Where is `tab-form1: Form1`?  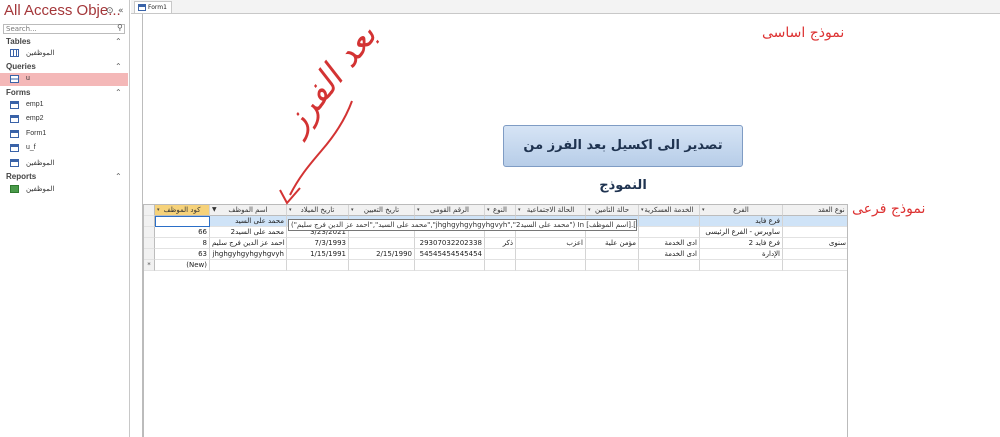 tab-form1: Form1 is located at coordinates (153, 7).